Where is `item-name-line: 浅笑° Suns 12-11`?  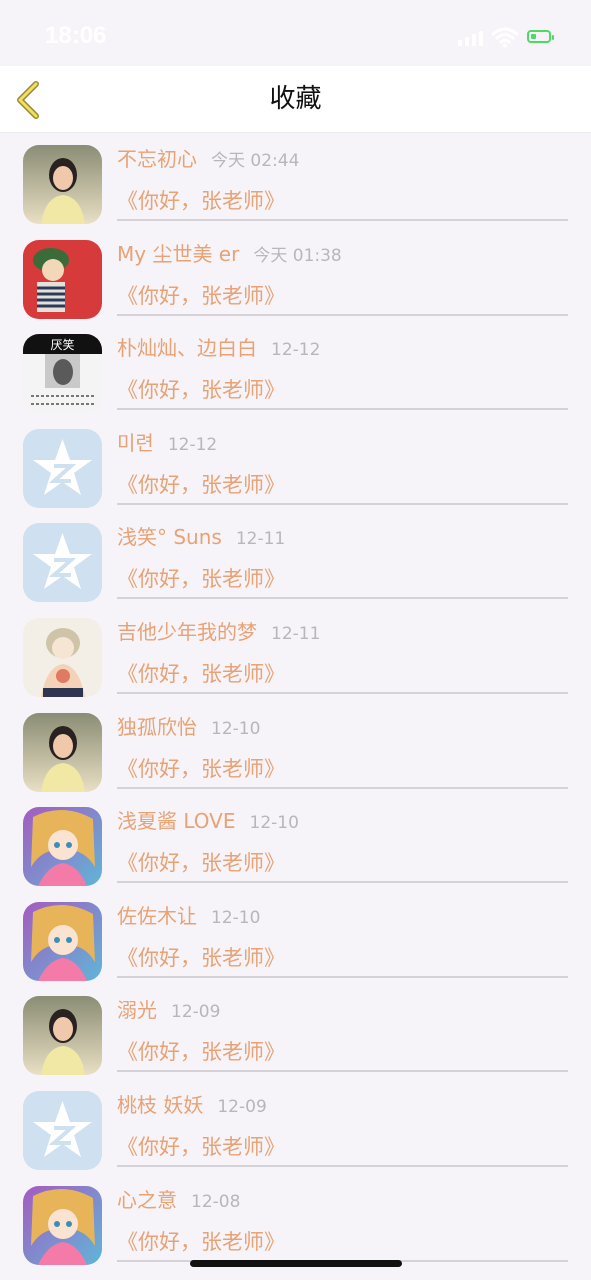
item-name-line: 浅笑° Suns 12-11 is located at coordinates (201, 535).